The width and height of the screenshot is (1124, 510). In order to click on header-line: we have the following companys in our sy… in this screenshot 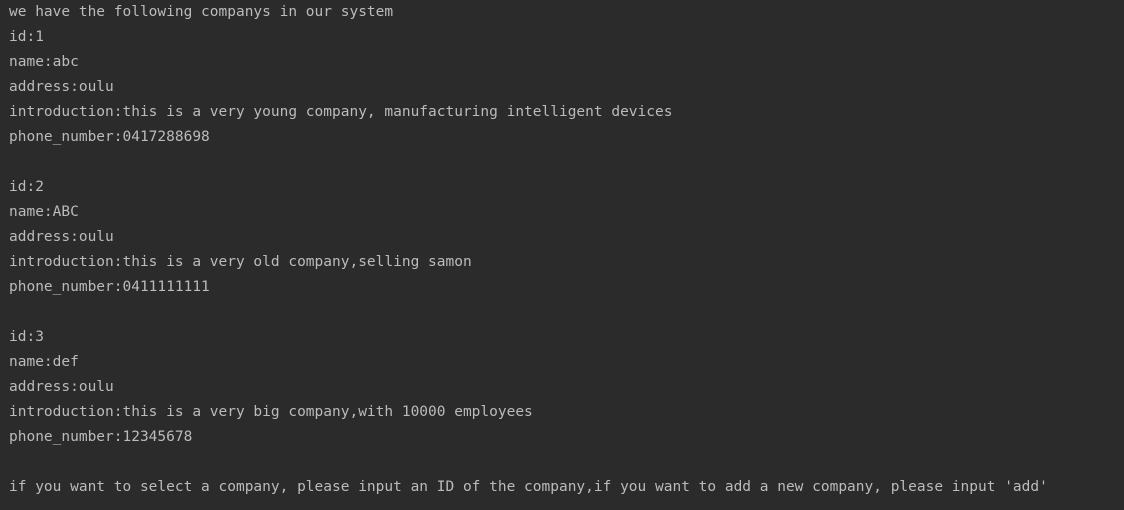, I will do `click(201, 12)`.